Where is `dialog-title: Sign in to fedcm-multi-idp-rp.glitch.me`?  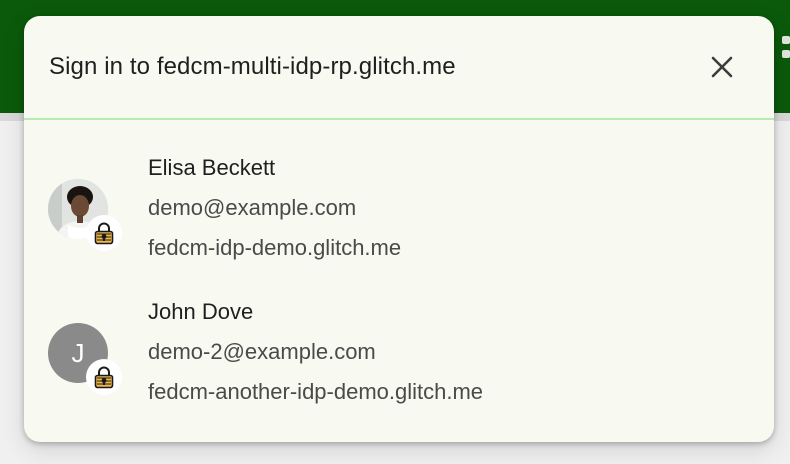 dialog-title: Sign in to fedcm-multi-idp-rp.glitch.me is located at coordinates (252, 66).